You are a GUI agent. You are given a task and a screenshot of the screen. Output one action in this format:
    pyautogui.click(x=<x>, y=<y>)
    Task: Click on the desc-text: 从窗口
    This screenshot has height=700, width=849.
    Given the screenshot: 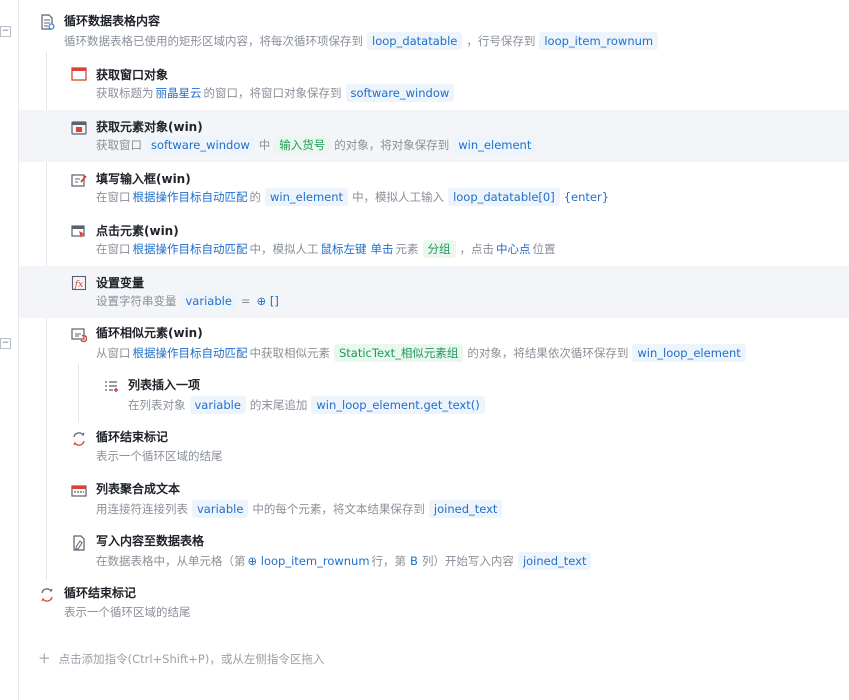 What is the action you would take?
    pyautogui.click(x=113, y=353)
    